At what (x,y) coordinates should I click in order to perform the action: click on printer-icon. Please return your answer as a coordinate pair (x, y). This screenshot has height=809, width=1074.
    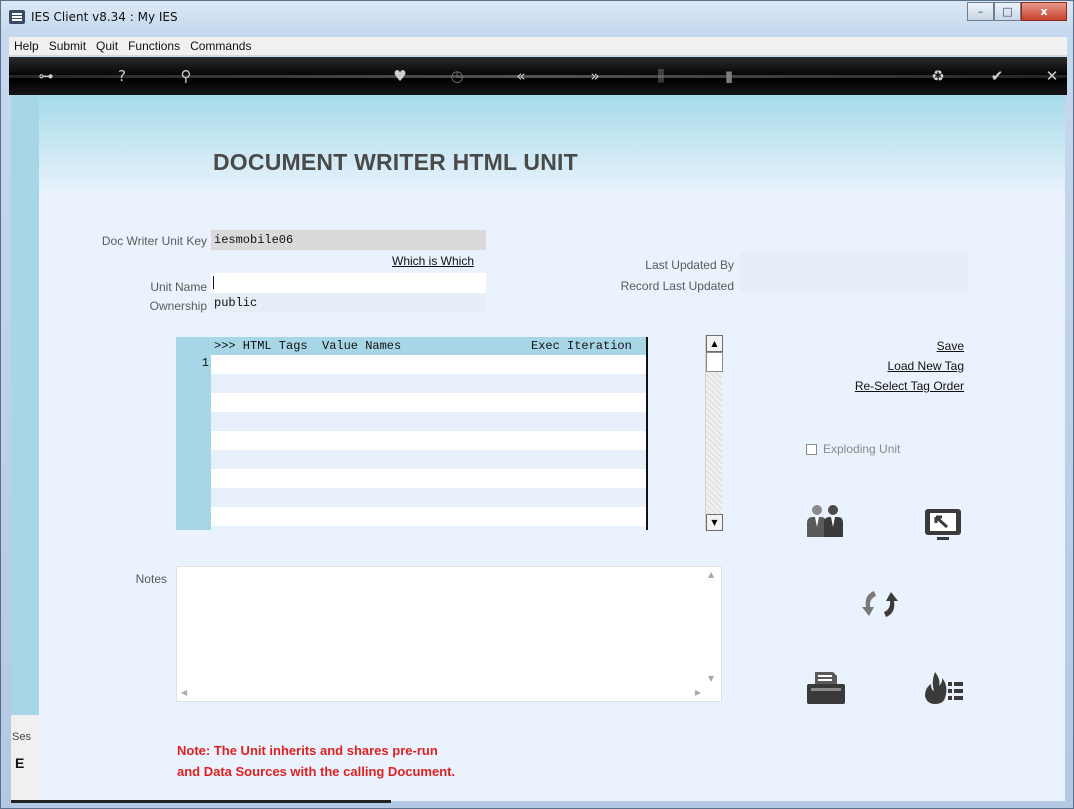
    Looking at the image, I should click on (826, 689).